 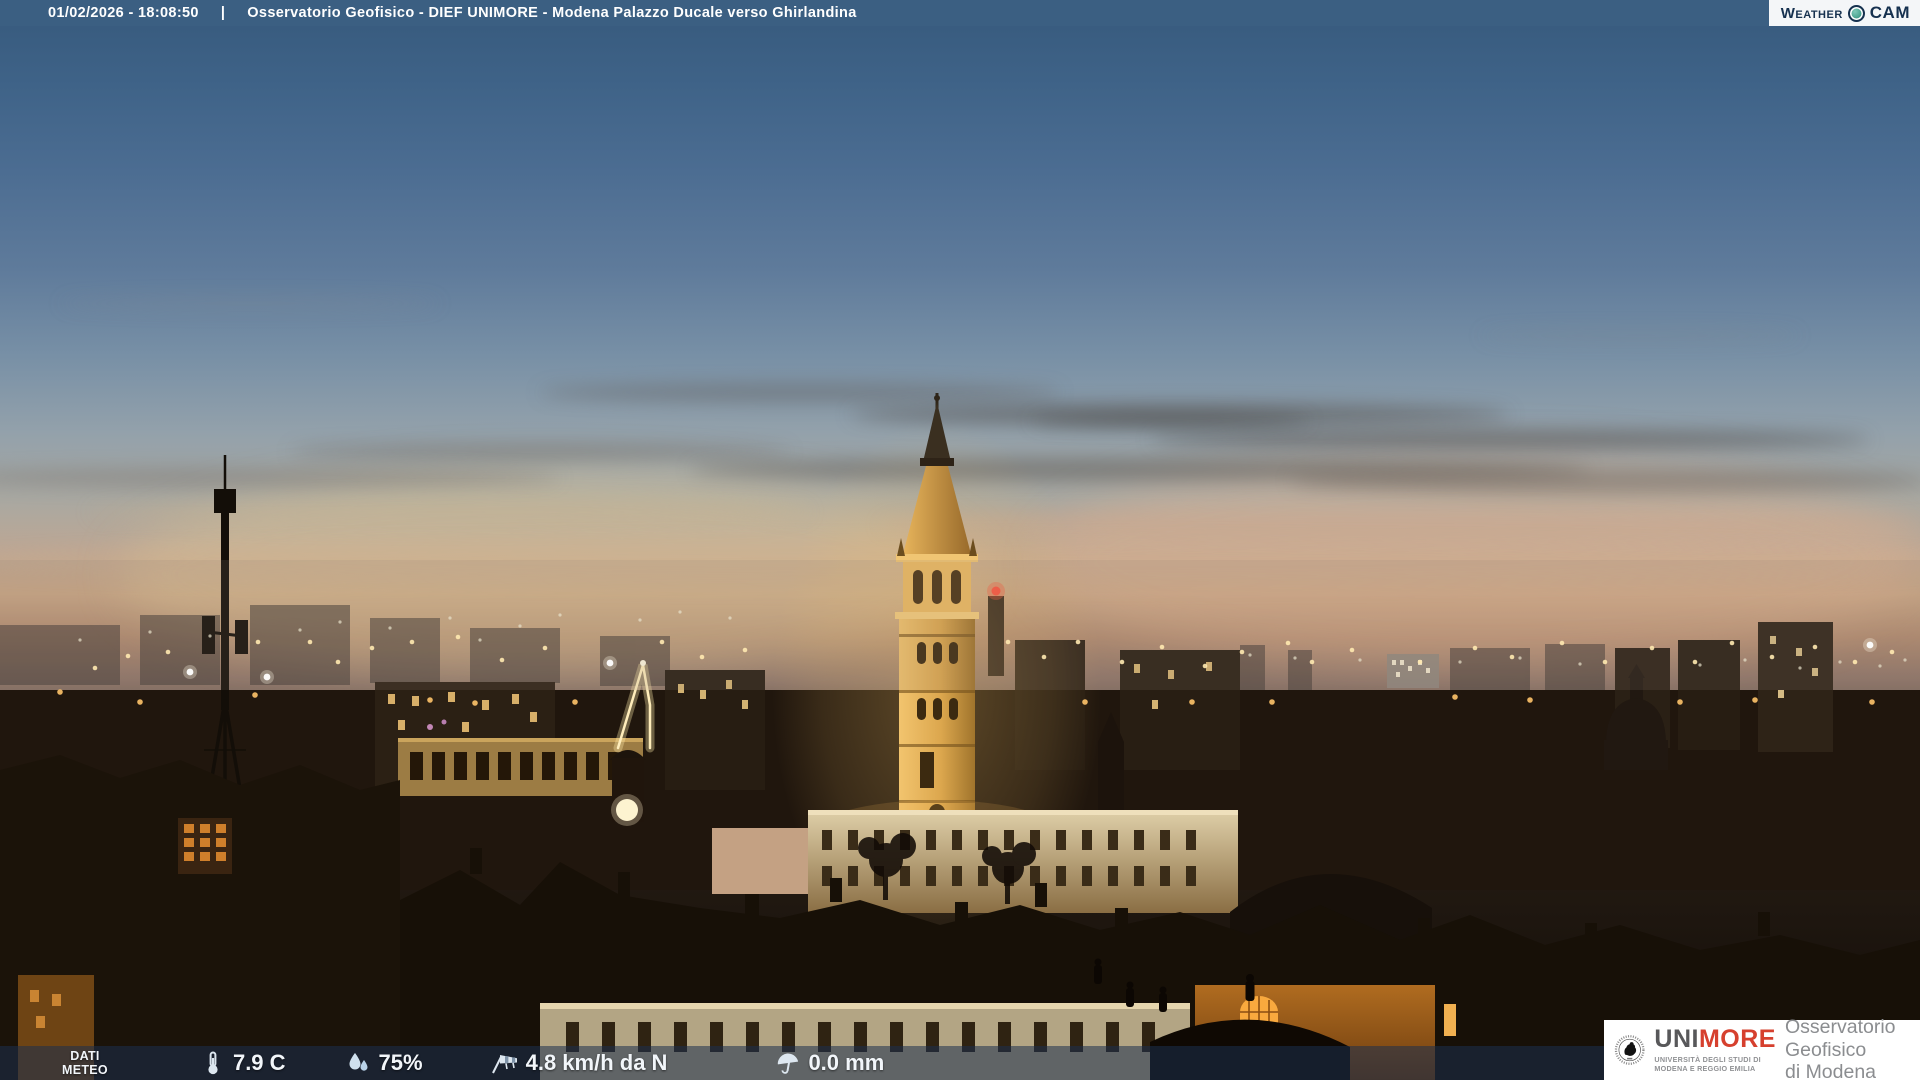 What do you see at coordinates (846, 1062) in the screenshot?
I see `precipitation-value: 0.0 mm` at bounding box center [846, 1062].